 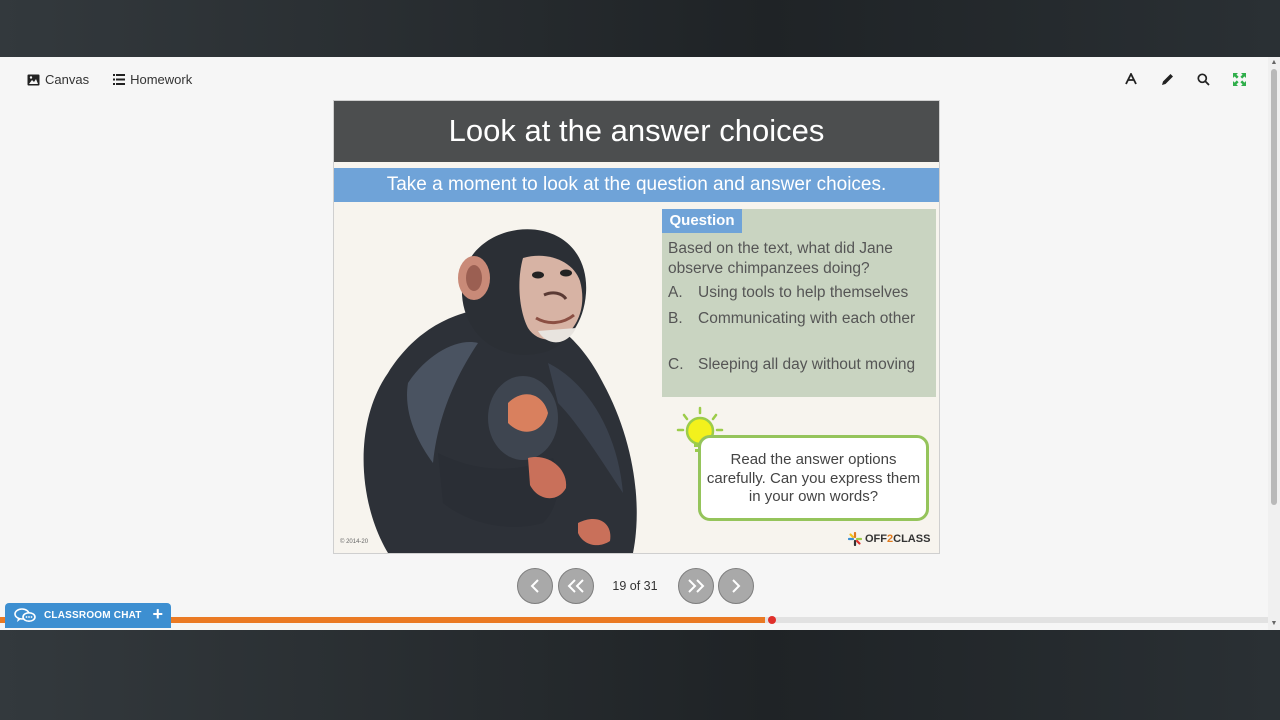 I want to click on top-toolbar: Canvas Homework, so click(x=634, y=78).